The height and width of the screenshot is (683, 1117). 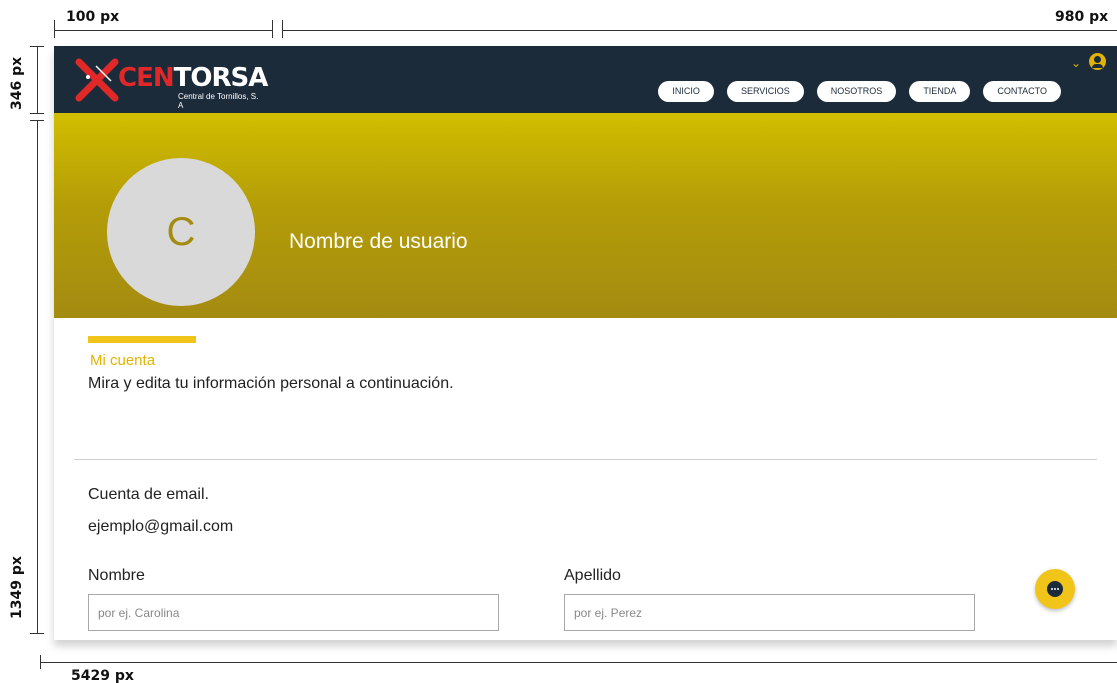 I want to click on spec-width-right: 980 px, so click(x=1082, y=17).